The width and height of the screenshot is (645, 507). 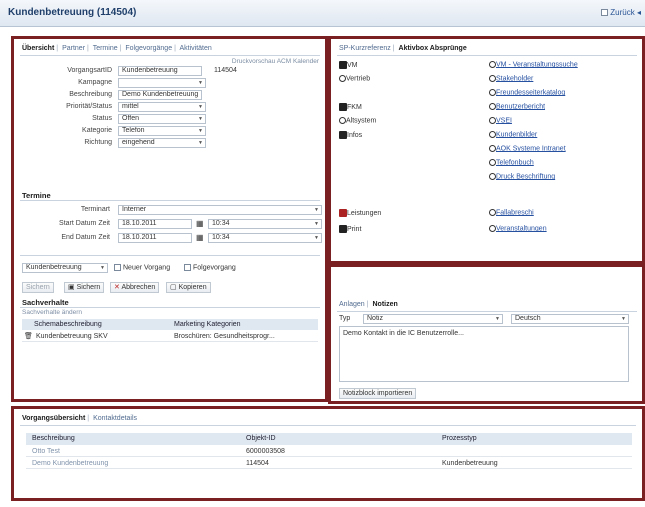 What do you see at coordinates (504, 120) in the screenshot?
I see `aktivbox-link: VSEI` at bounding box center [504, 120].